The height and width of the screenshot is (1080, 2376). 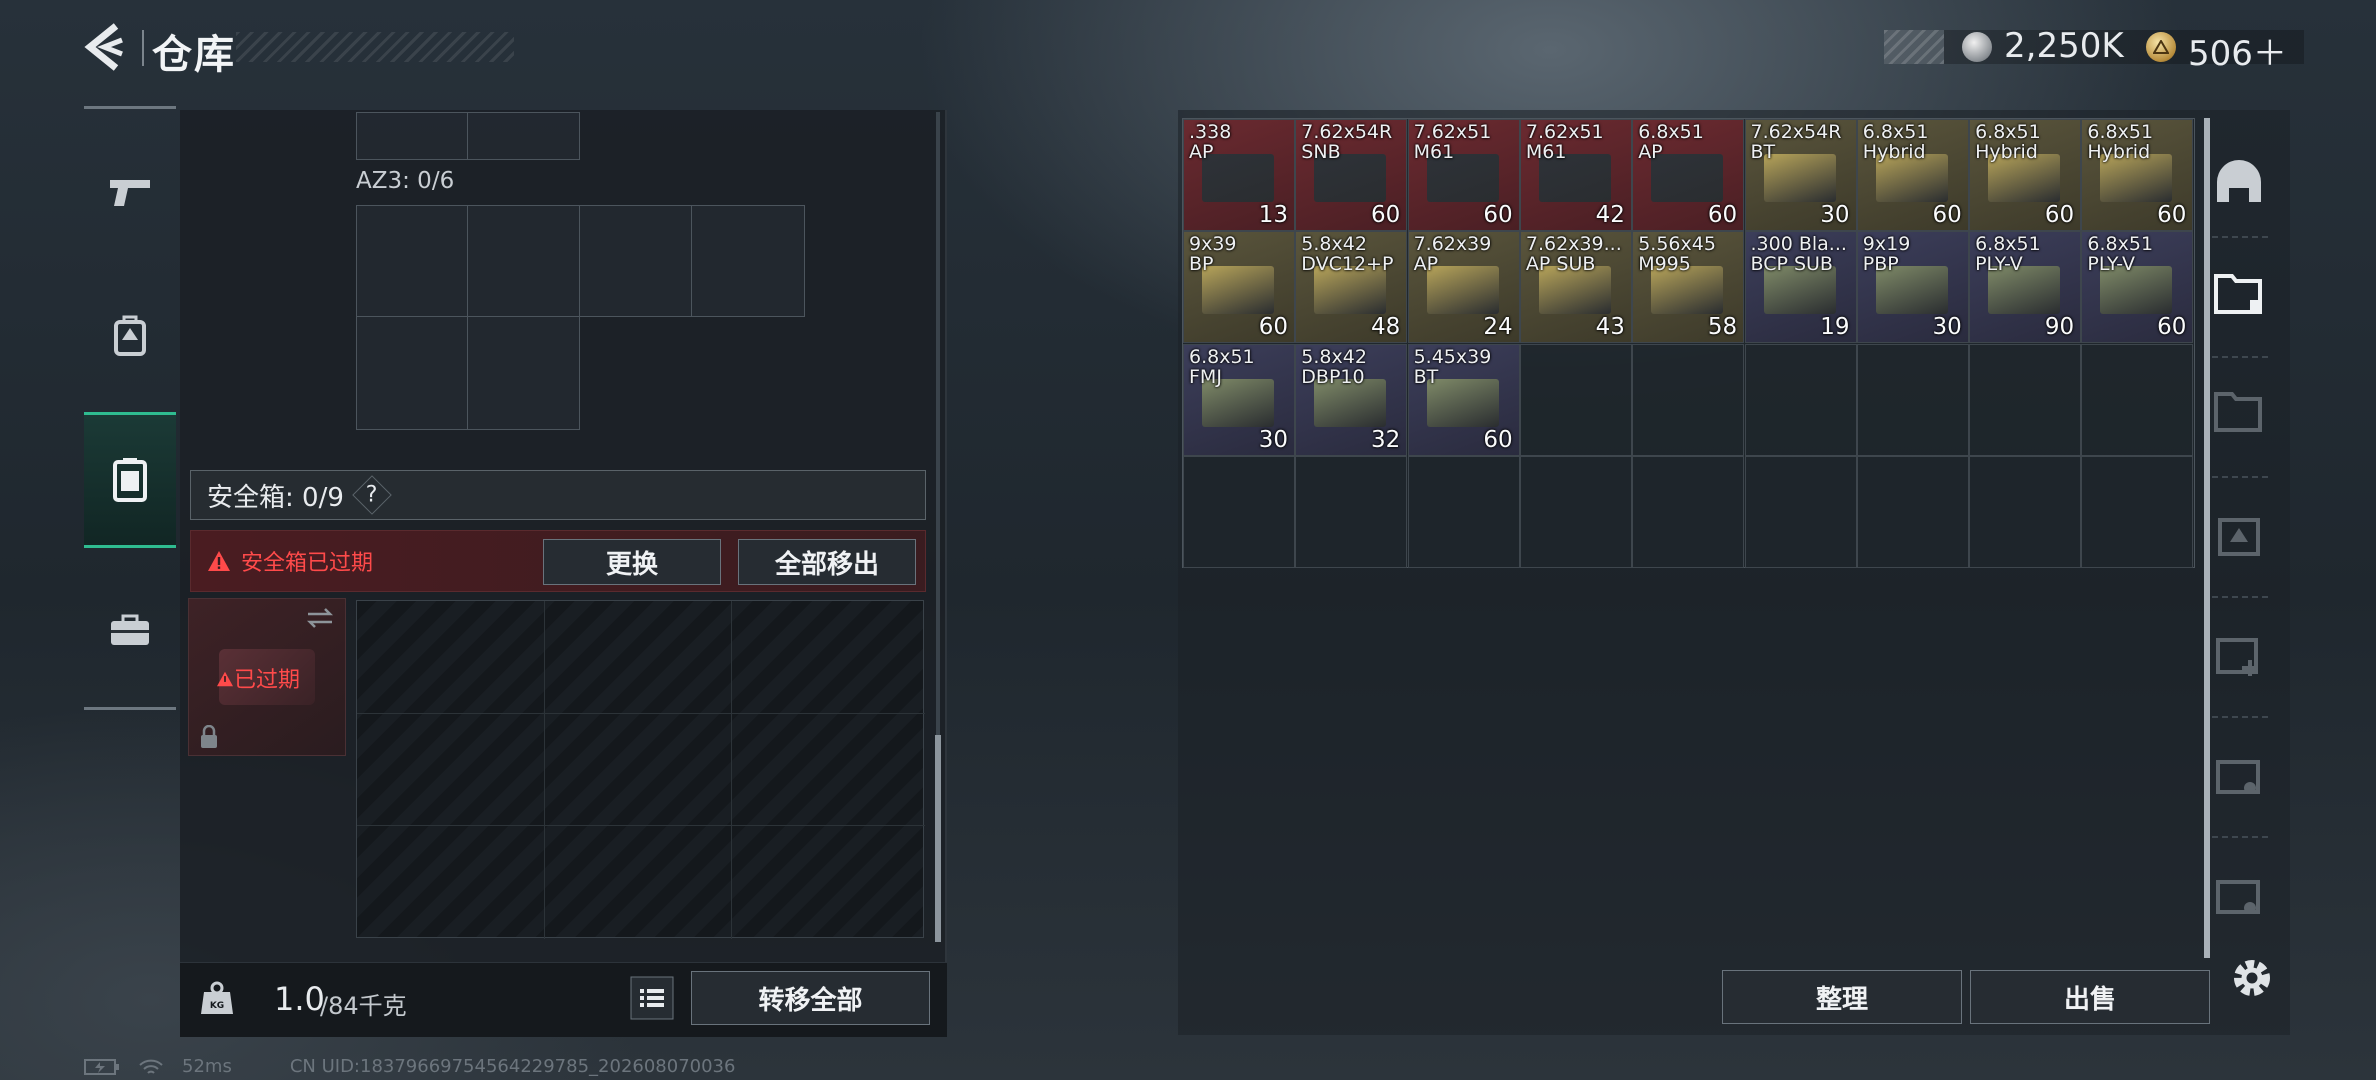 What do you see at coordinates (1835, 215) in the screenshot?
I see `ammo-count: 30` at bounding box center [1835, 215].